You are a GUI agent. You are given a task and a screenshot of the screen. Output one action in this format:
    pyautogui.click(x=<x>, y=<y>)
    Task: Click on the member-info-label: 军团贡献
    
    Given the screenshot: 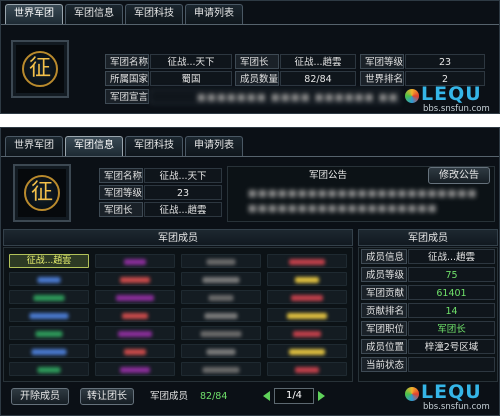 What is the action you would take?
    pyautogui.click(x=384, y=292)
    